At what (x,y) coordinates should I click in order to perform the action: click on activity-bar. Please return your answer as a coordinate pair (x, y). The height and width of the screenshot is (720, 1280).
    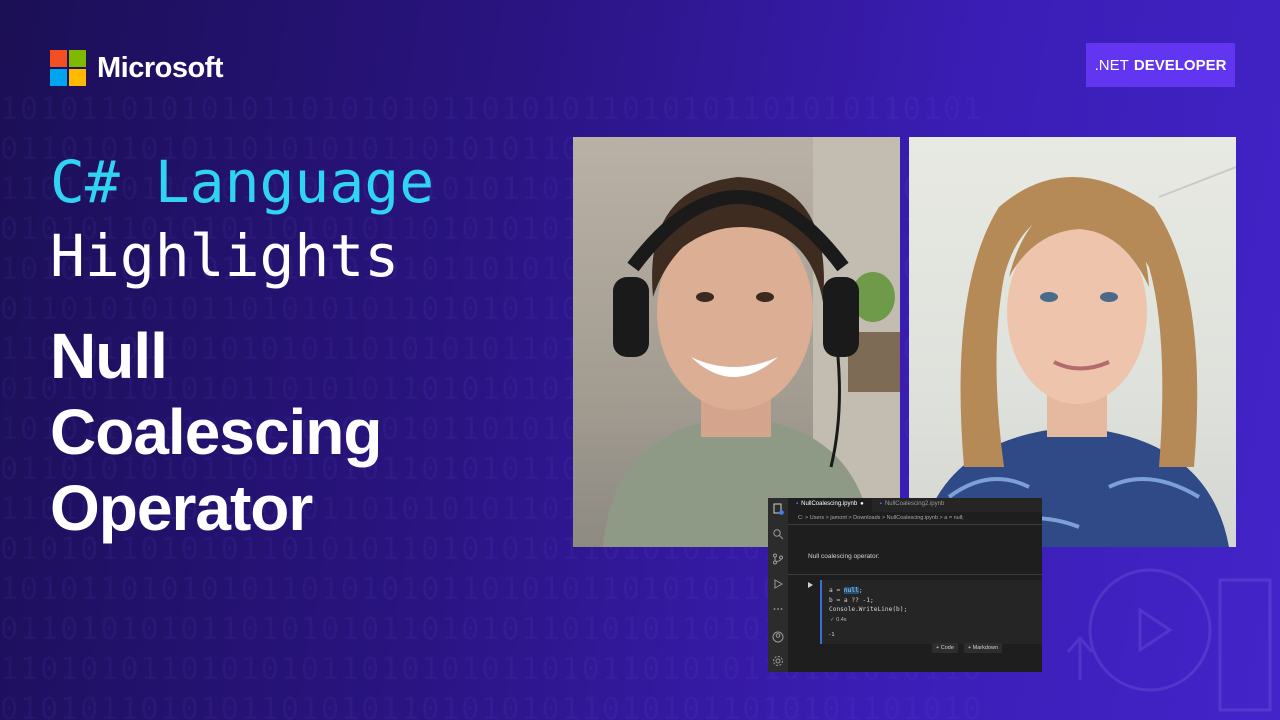
    Looking at the image, I should click on (778, 585).